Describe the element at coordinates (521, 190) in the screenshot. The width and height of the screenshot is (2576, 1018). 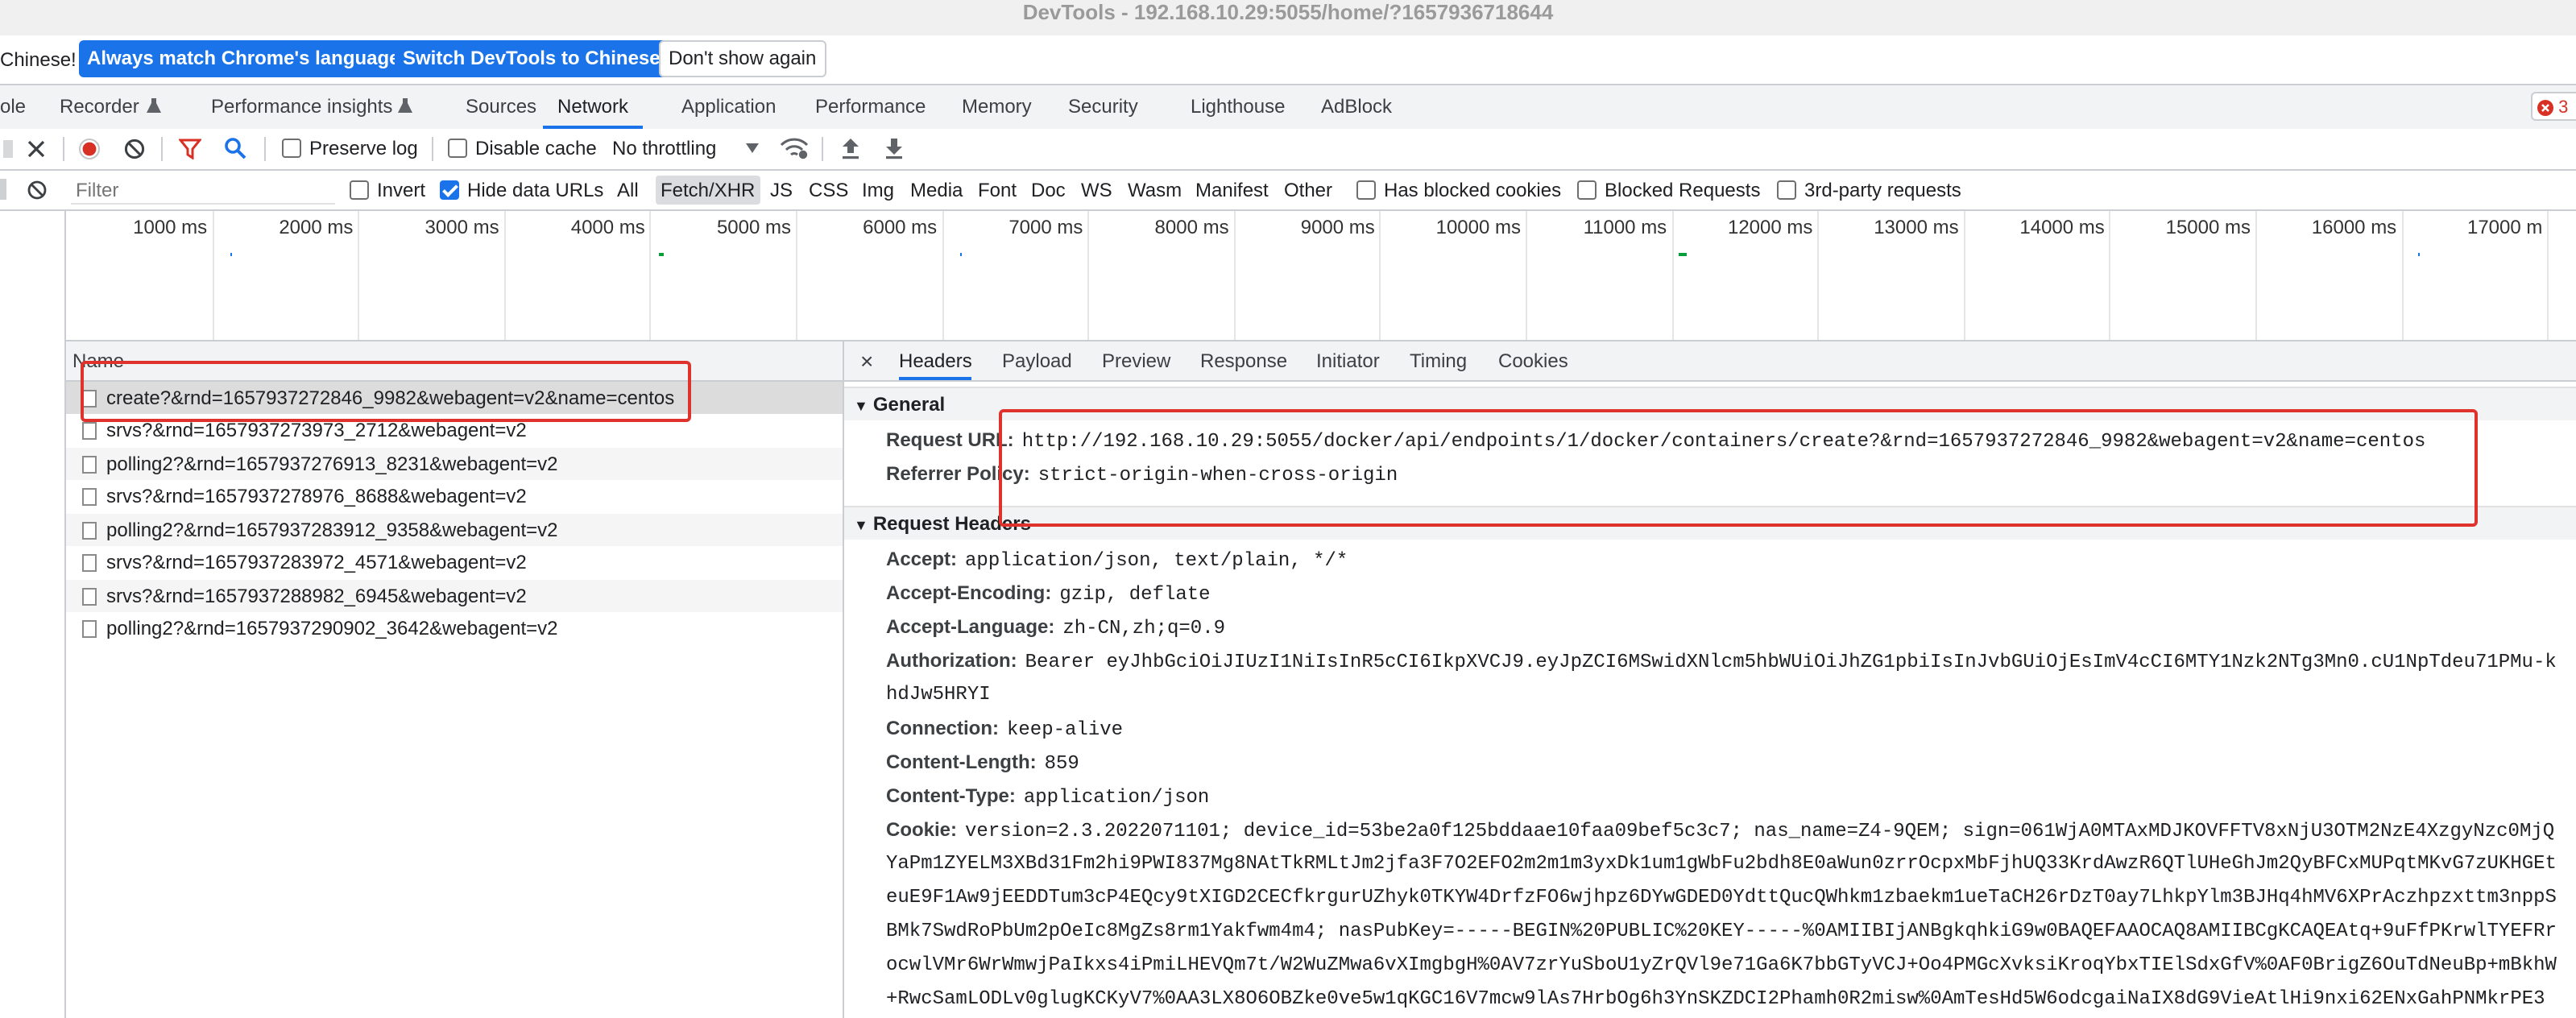
I see `hide-data-urls-checkbox: Hide data URLs` at that location.